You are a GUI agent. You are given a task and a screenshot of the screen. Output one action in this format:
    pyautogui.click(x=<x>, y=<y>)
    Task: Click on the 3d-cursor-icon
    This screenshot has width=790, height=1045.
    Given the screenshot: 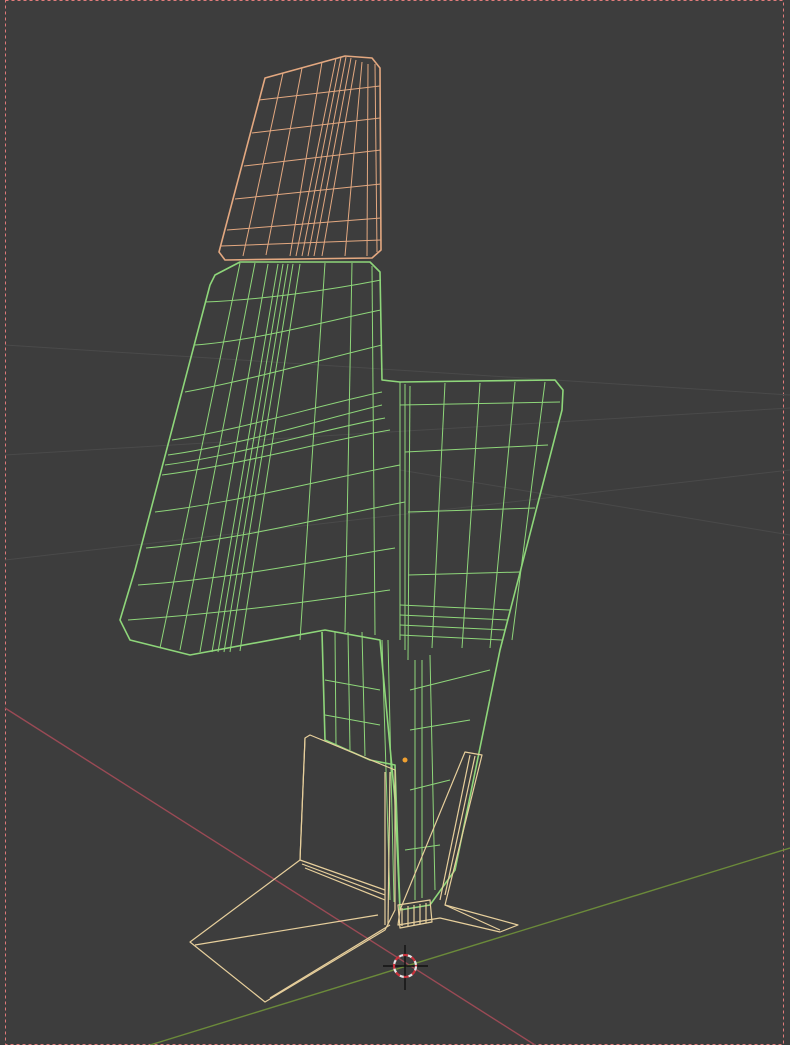 What is the action you would take?
    pyautogui.click(x=405, y=967)
    